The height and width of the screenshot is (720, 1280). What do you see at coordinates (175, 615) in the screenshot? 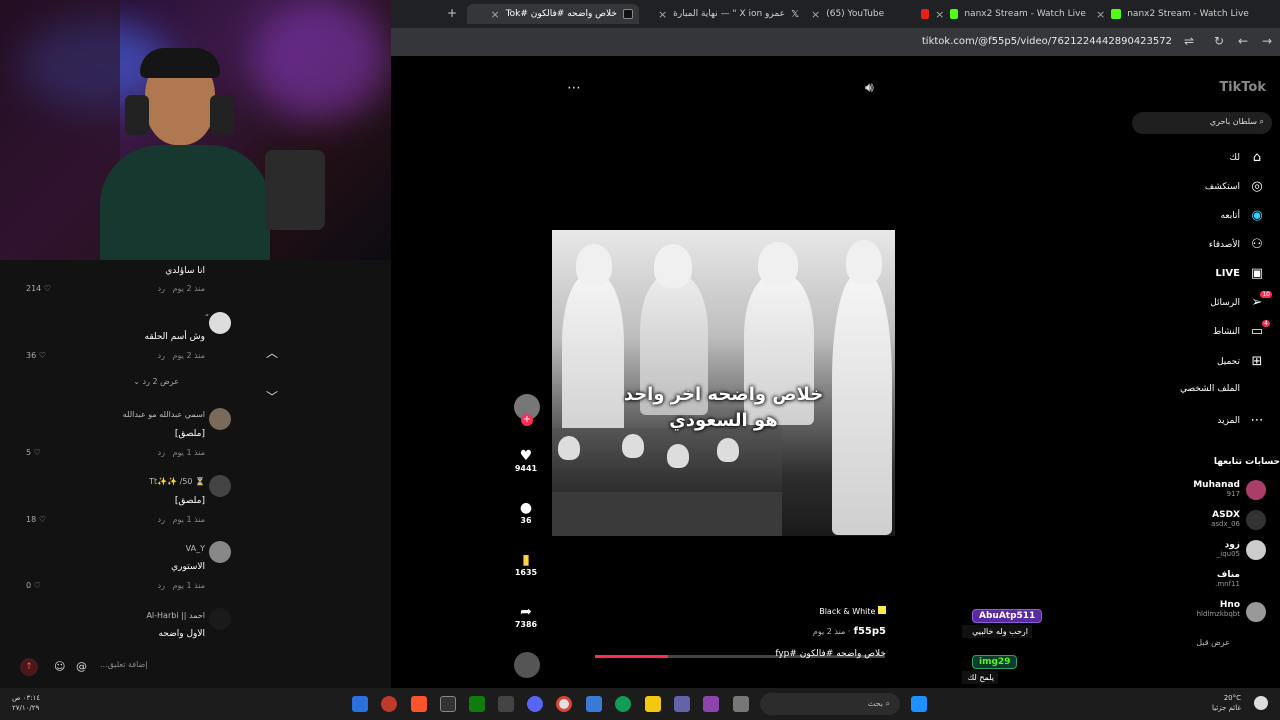
I see `comment-user: احمد || Al-Harbi` at bounding box center [175, 615].